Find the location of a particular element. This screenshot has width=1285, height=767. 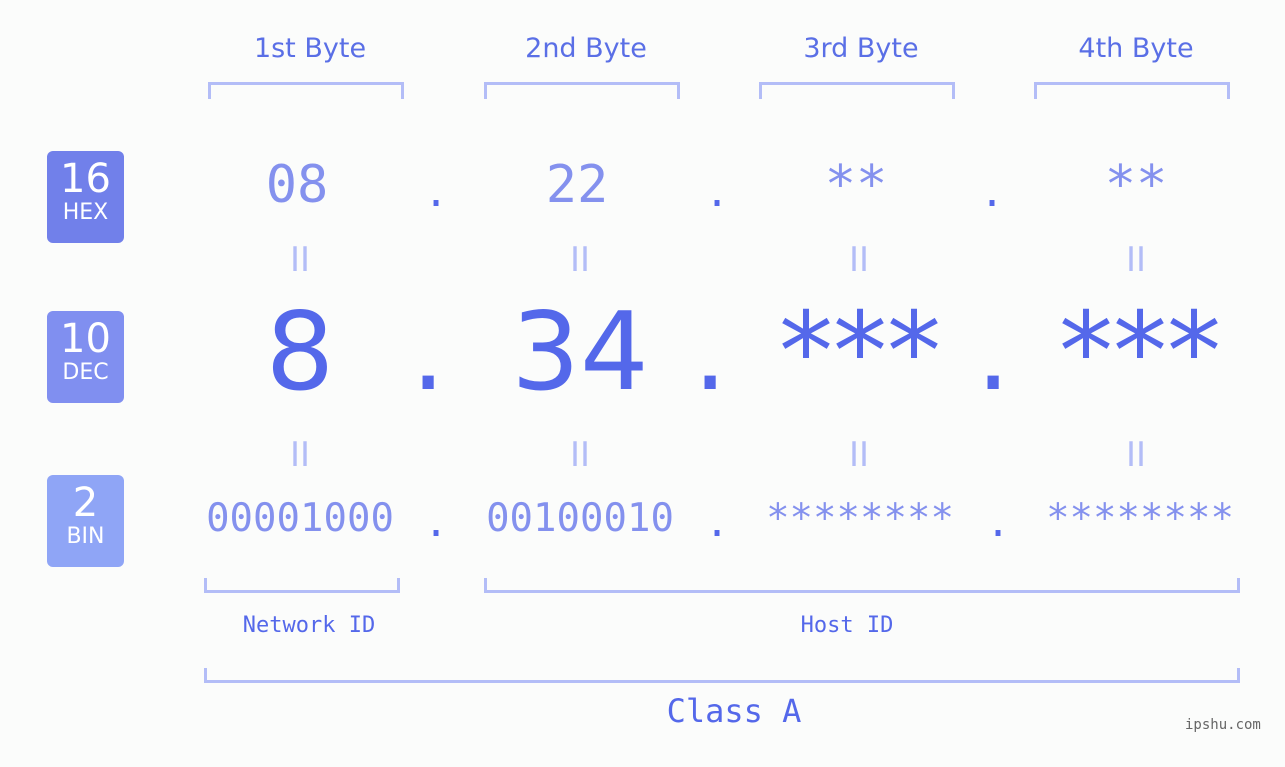

byte-header-1: 1st Byte is located at coordinates (310, 48).